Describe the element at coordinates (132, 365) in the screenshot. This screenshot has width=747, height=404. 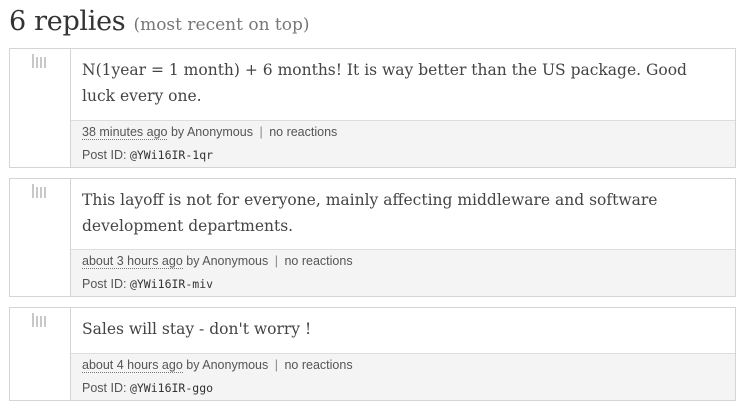
I see `reply-timestamp-link: about 4 hours ago` at that location.